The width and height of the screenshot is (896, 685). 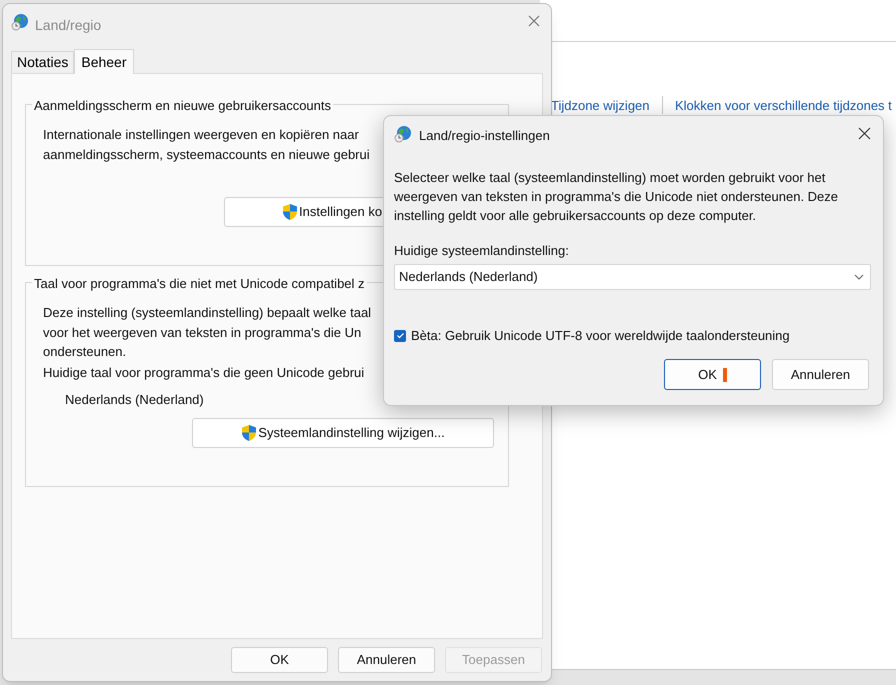 What do you see at coordinates (783, 106) in the screenshot?
I see `link: Klokken voor verschillende tijdzones t` at bounding box center [783, 106].